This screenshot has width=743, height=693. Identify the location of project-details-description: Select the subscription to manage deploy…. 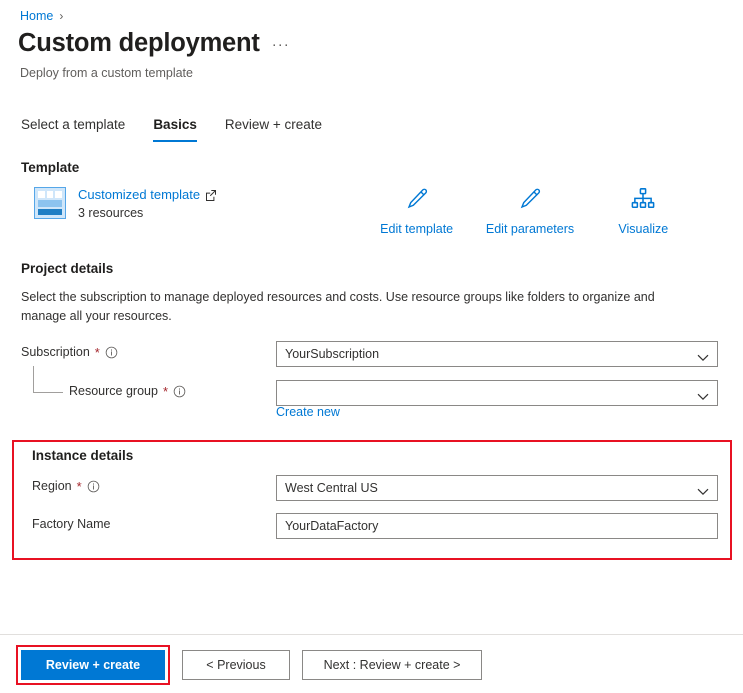
(338, 307).